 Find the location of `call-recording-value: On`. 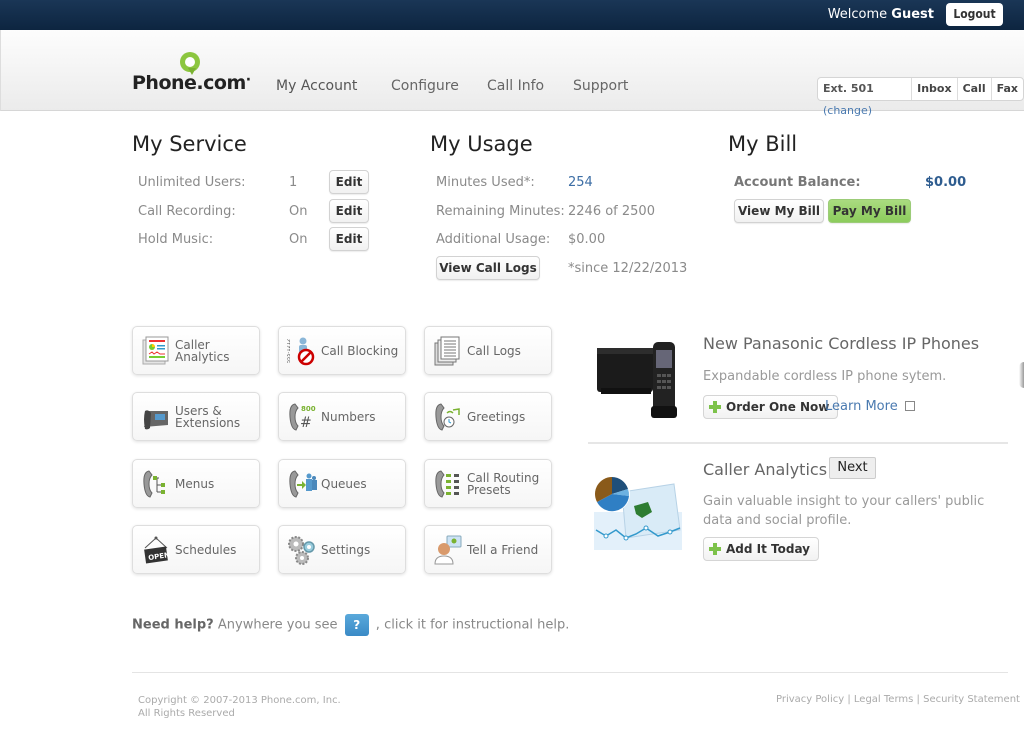

call-recording-value: On is located at coordinates (298, 211).